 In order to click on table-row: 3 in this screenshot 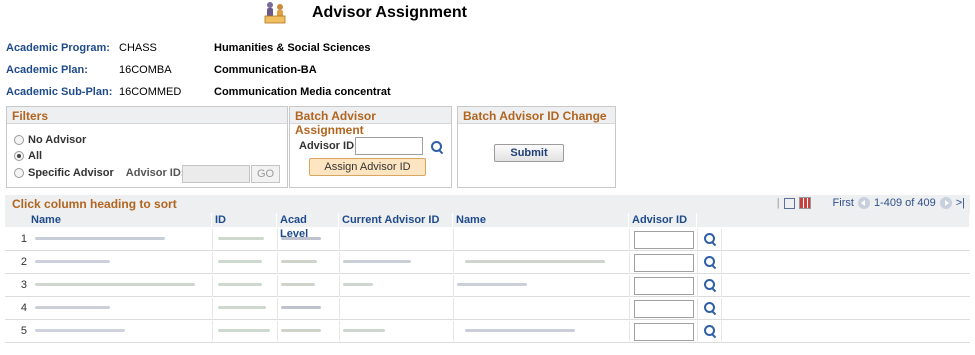, I will do `click(487, 286)`.